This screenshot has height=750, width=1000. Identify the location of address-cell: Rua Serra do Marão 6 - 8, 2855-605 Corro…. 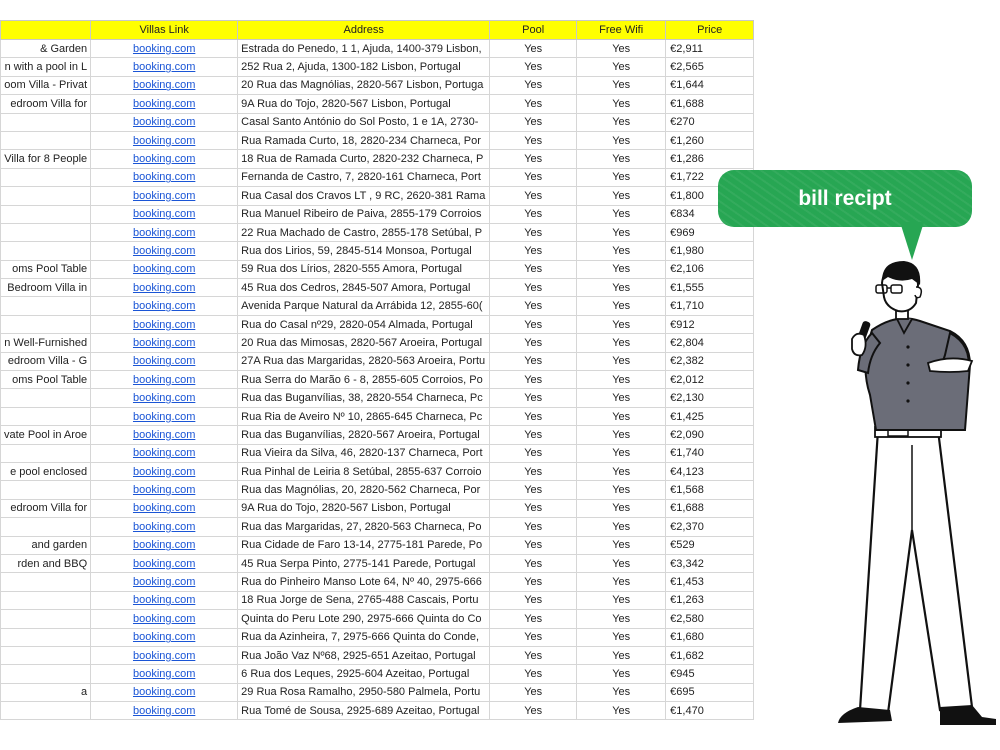
(364, 380).